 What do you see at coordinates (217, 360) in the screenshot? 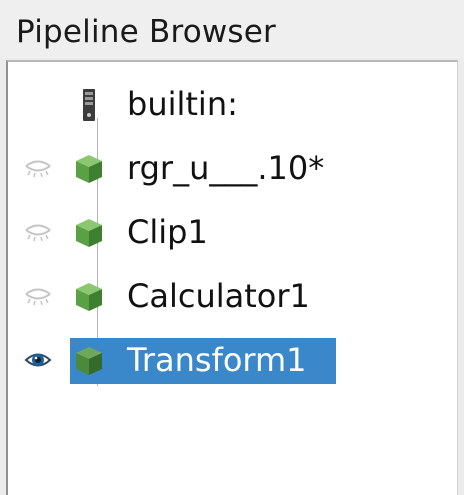
I see `tree-item-label: Transform1` at bounding box center [217, 360].